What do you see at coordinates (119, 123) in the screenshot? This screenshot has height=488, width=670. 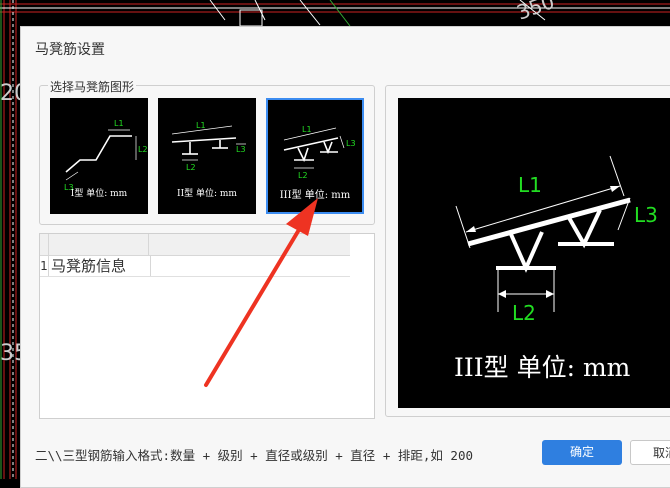 I see `type1-dim-l1: L1` at bounding box center [119, 123].